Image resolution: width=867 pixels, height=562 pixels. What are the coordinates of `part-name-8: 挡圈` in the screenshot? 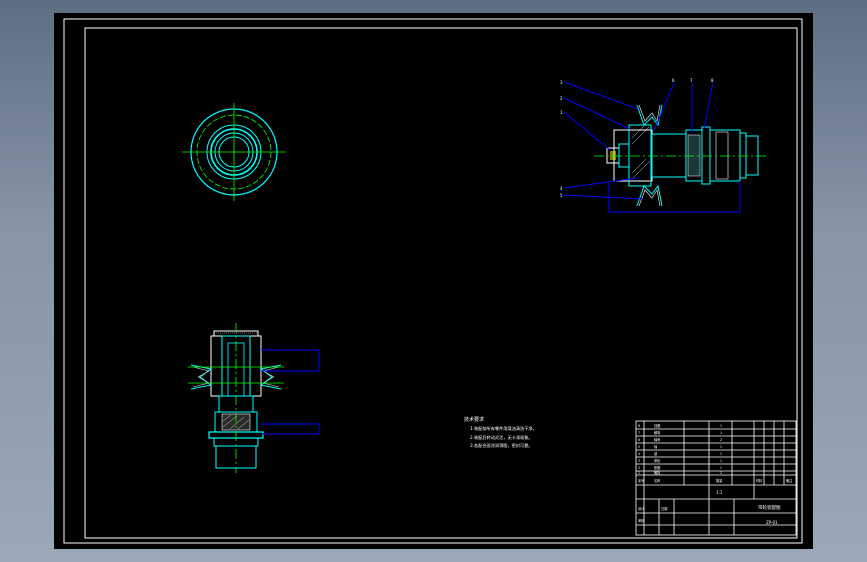 It's located at (657, 425).